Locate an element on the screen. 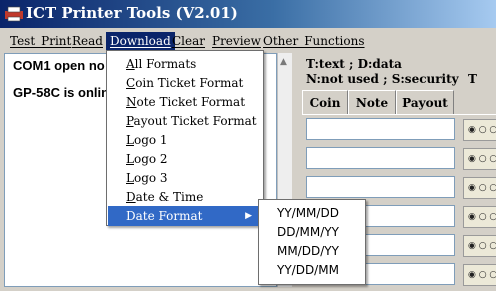 The image size is (496, 291). triangle-right-icon: ▶ is located at coordinates (248, 216).